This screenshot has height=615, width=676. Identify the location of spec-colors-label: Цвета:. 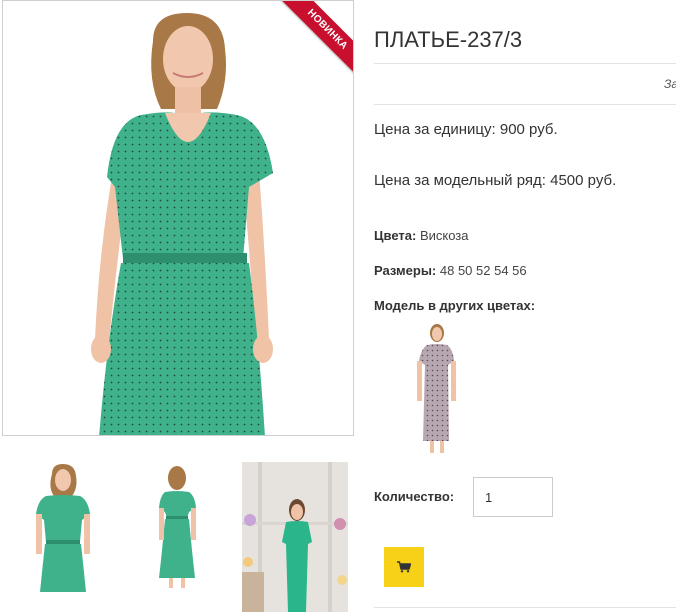
(395, 235).